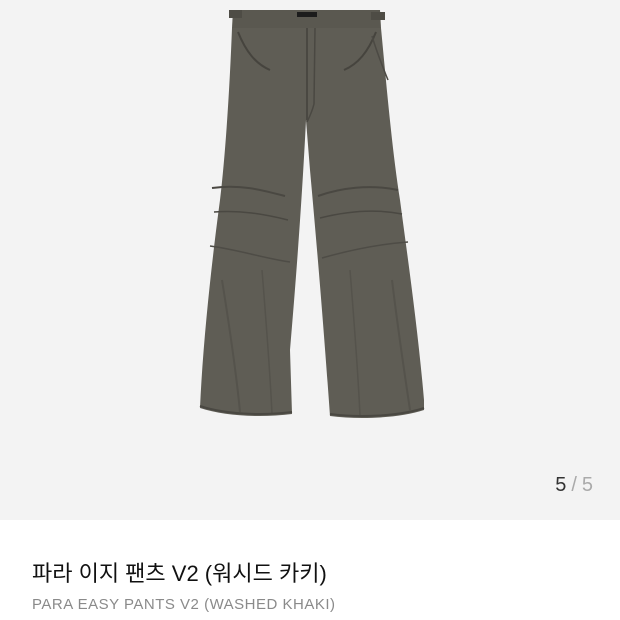 Image resolution: width=620 pixels, height=620 pixels. What do you see at coordinates (587, 485) in the screenshot?
I see `image-counter-total: 5` at bounding box center [587, 485].